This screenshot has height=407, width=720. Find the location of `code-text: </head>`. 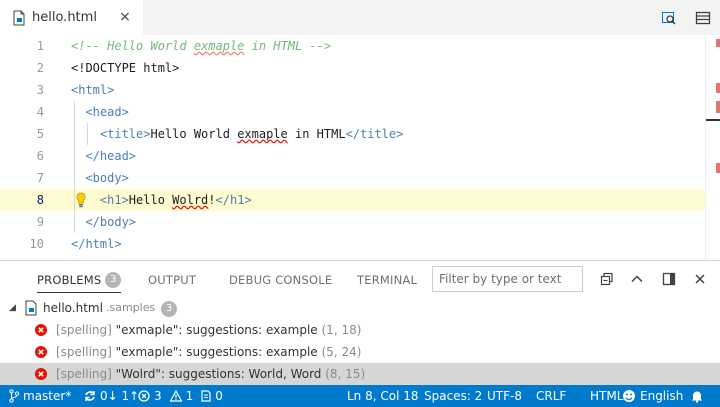

code-text: </head> is located at coordinates (103, 156).